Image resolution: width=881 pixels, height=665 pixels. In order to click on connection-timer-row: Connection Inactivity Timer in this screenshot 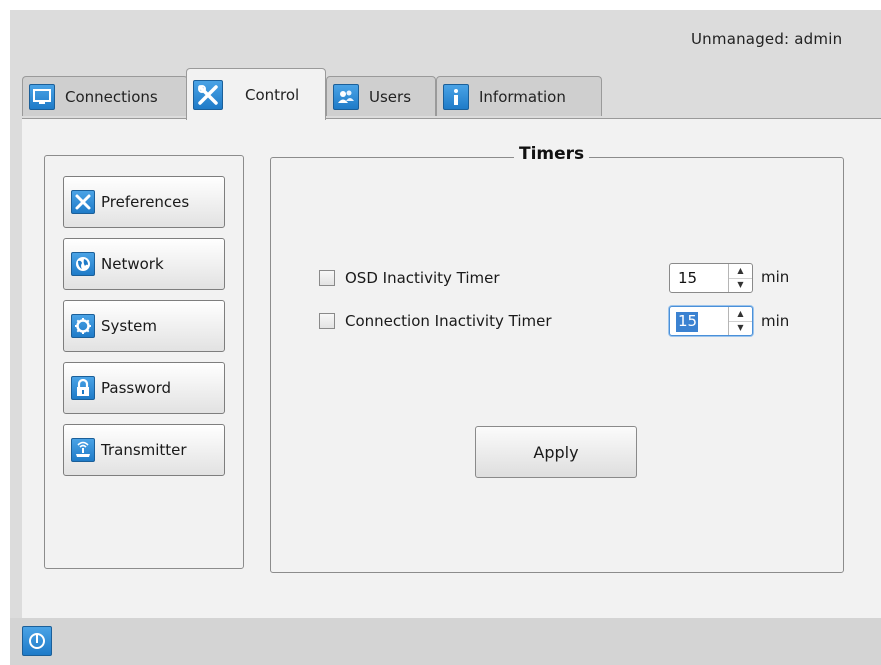, I will do `click(435, 321)`.